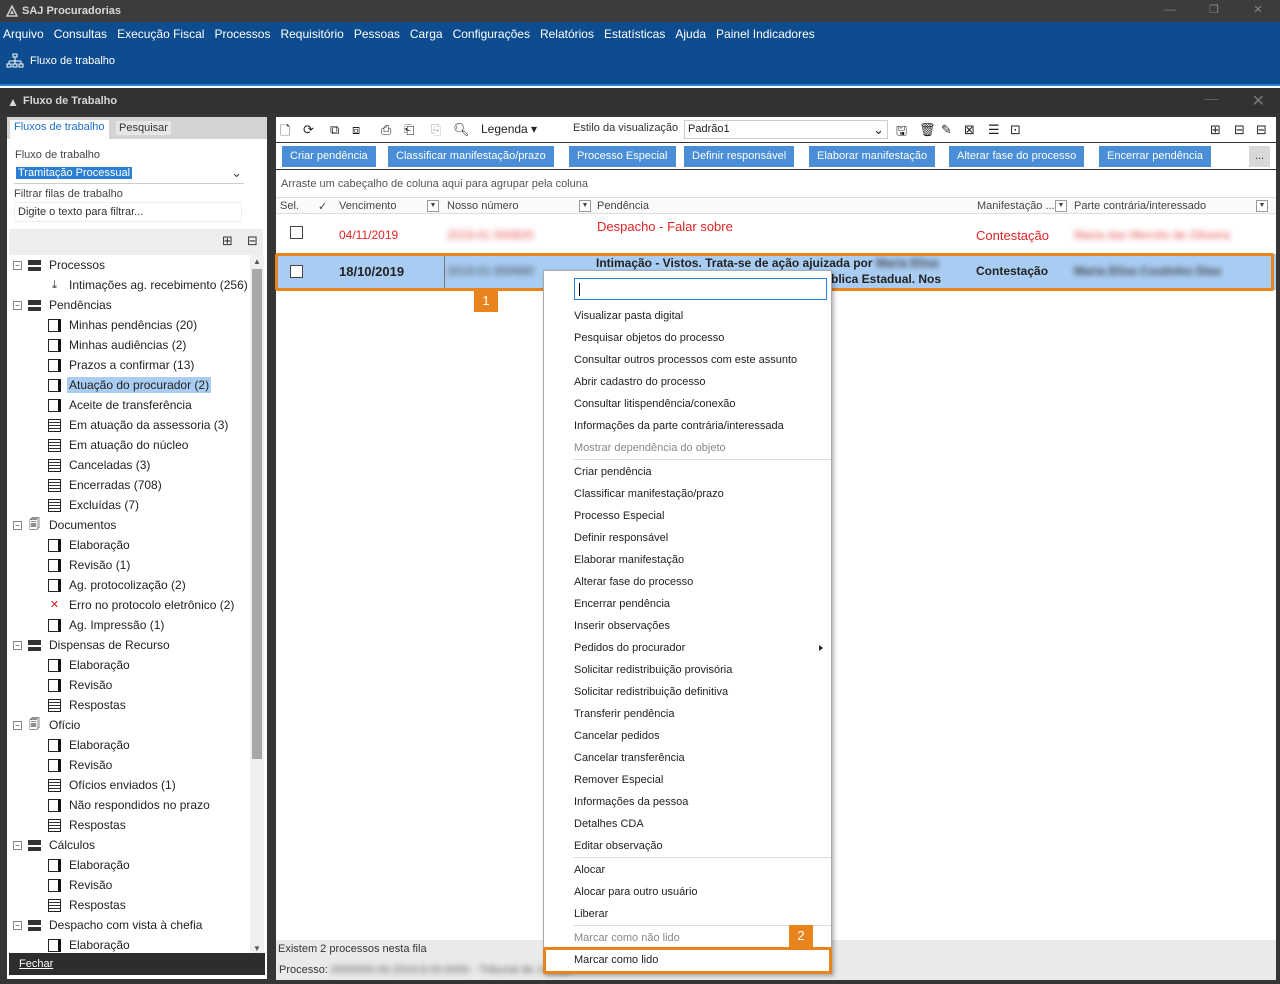 The image size is (1280, 984). I want to click on tree-item-minhas-audiencias-2: Minhas audiências (2), so click(118, 345).